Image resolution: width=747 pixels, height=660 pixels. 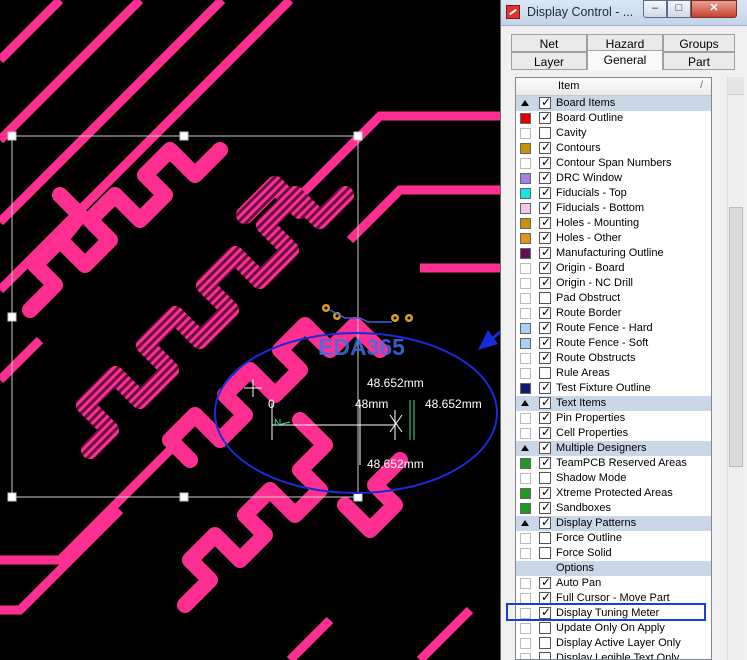 I want to click on list-scrollbar, so click(x=735, y=368).